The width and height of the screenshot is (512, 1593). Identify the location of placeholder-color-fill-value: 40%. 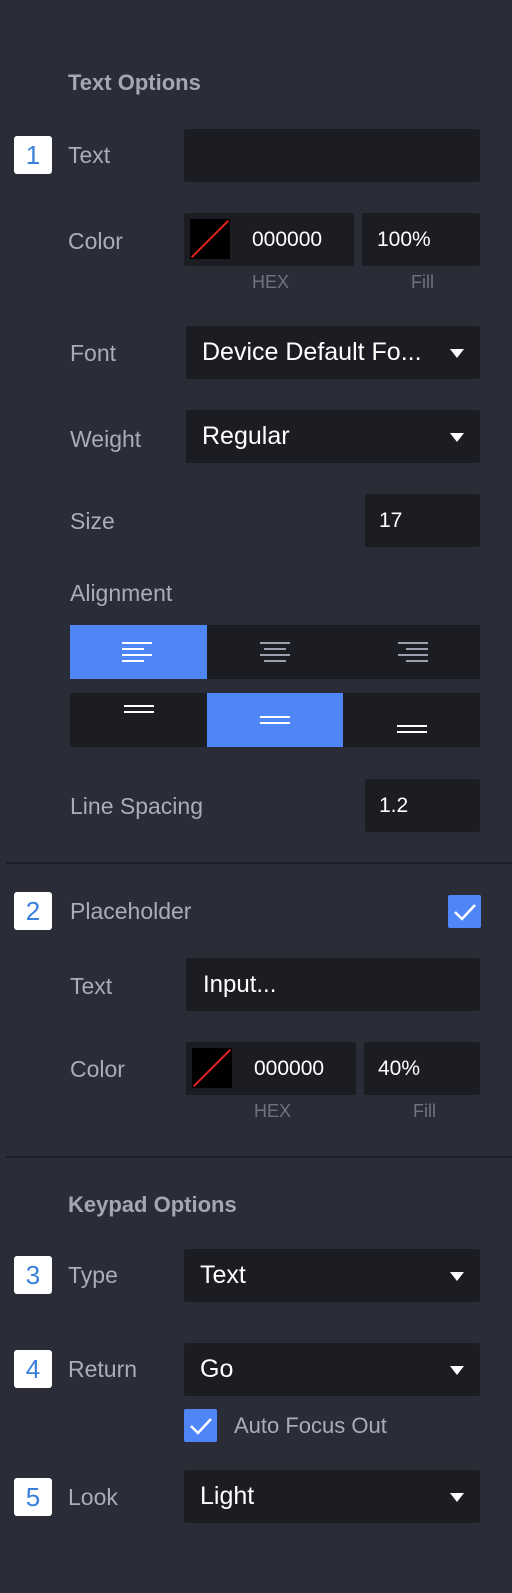
(399, 1068).